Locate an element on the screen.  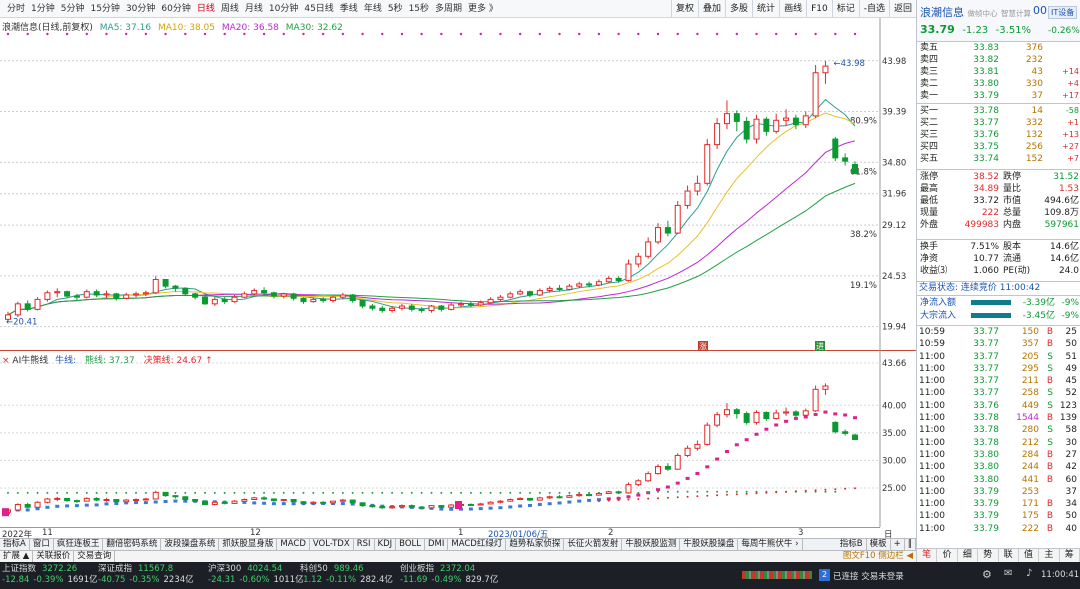
ask-row: 卖四 33.82 232 is located at coordinates (998, 60).